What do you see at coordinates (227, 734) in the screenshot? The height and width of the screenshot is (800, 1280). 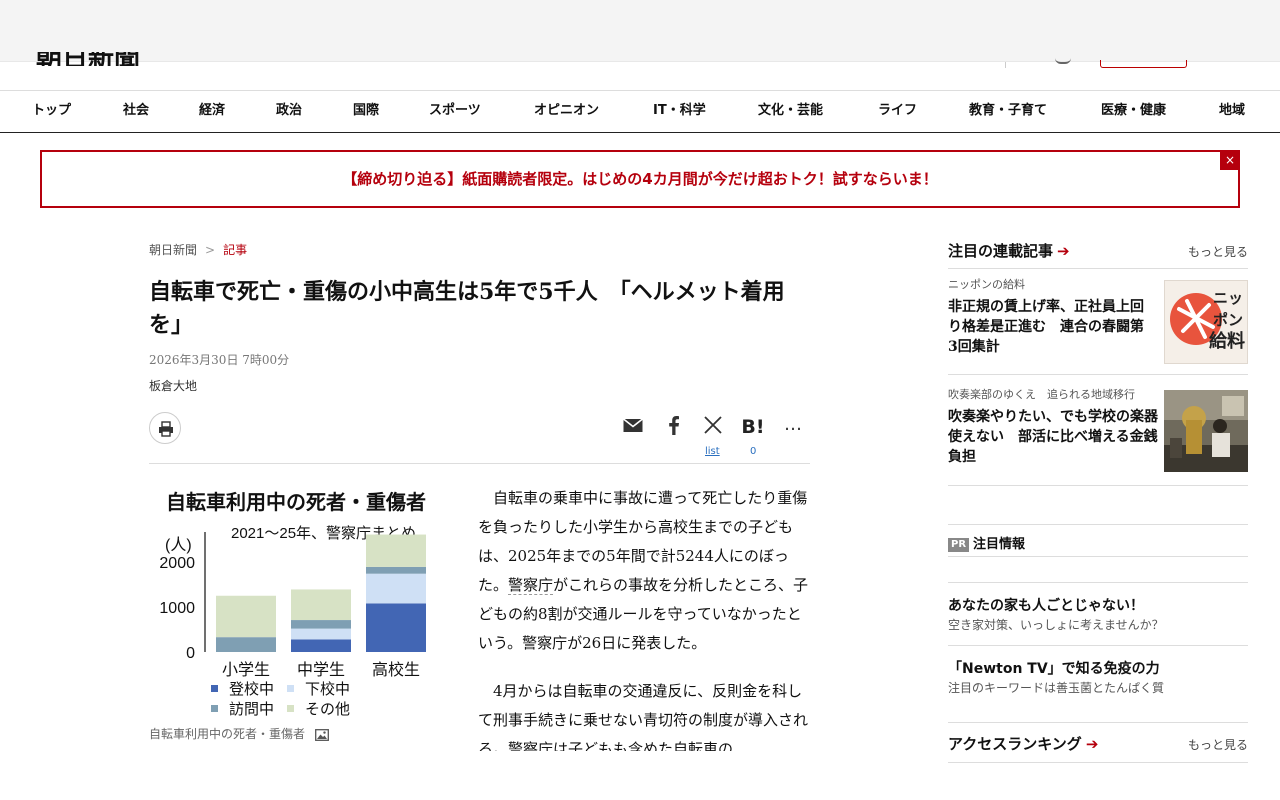 I see `figure-caption: 自転車利用中の死者・重傷者` at bounding box center [227, 734].